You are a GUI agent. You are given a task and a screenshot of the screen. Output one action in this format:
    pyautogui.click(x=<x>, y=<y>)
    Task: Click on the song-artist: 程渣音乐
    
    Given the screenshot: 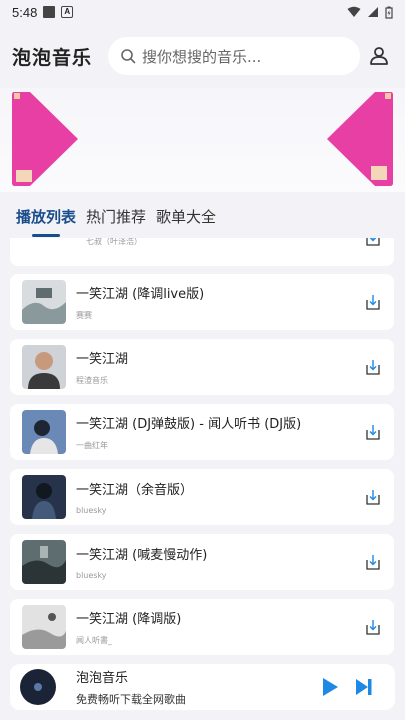 What is the action you would take?
    pyautogui.click(x=92, y=380)
    